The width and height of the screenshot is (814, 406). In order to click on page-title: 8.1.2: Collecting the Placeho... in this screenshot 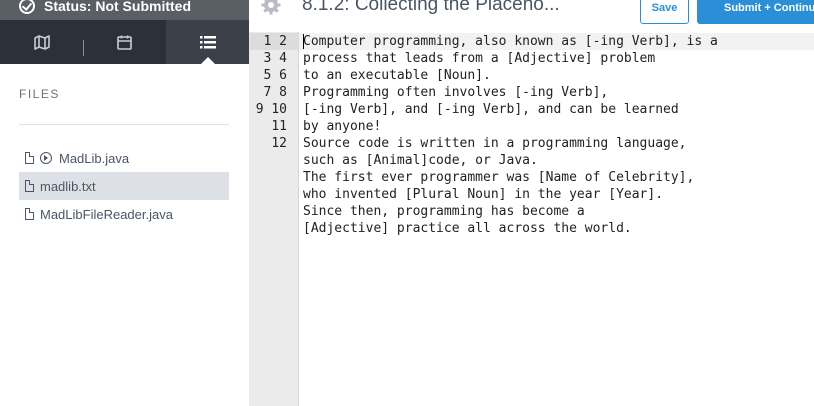, I will do `click(431, 7)`.